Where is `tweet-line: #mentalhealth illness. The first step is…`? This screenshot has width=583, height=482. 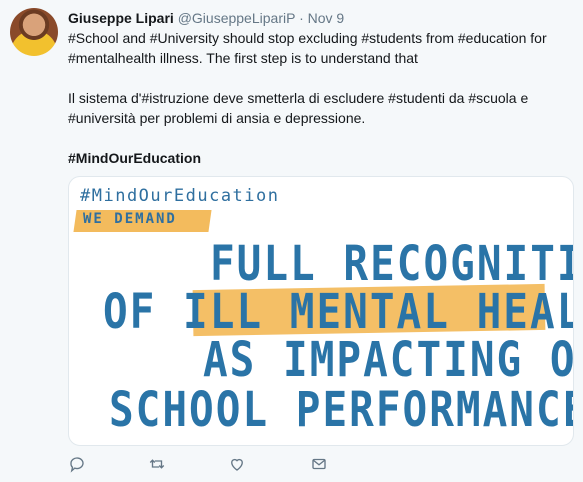
tweet-line: #mentalhealth illness. The first step is… is located at coordinates (243, 58).